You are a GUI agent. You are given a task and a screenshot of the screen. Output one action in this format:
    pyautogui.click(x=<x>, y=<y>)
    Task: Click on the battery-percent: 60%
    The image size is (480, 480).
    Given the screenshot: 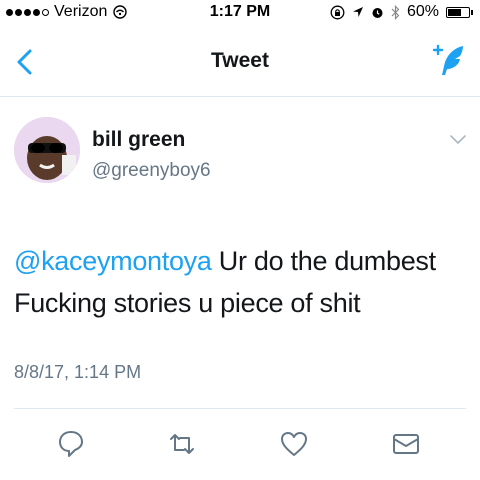 What is the action you would take?
    pyautogui.click(x=422, y=11)
    